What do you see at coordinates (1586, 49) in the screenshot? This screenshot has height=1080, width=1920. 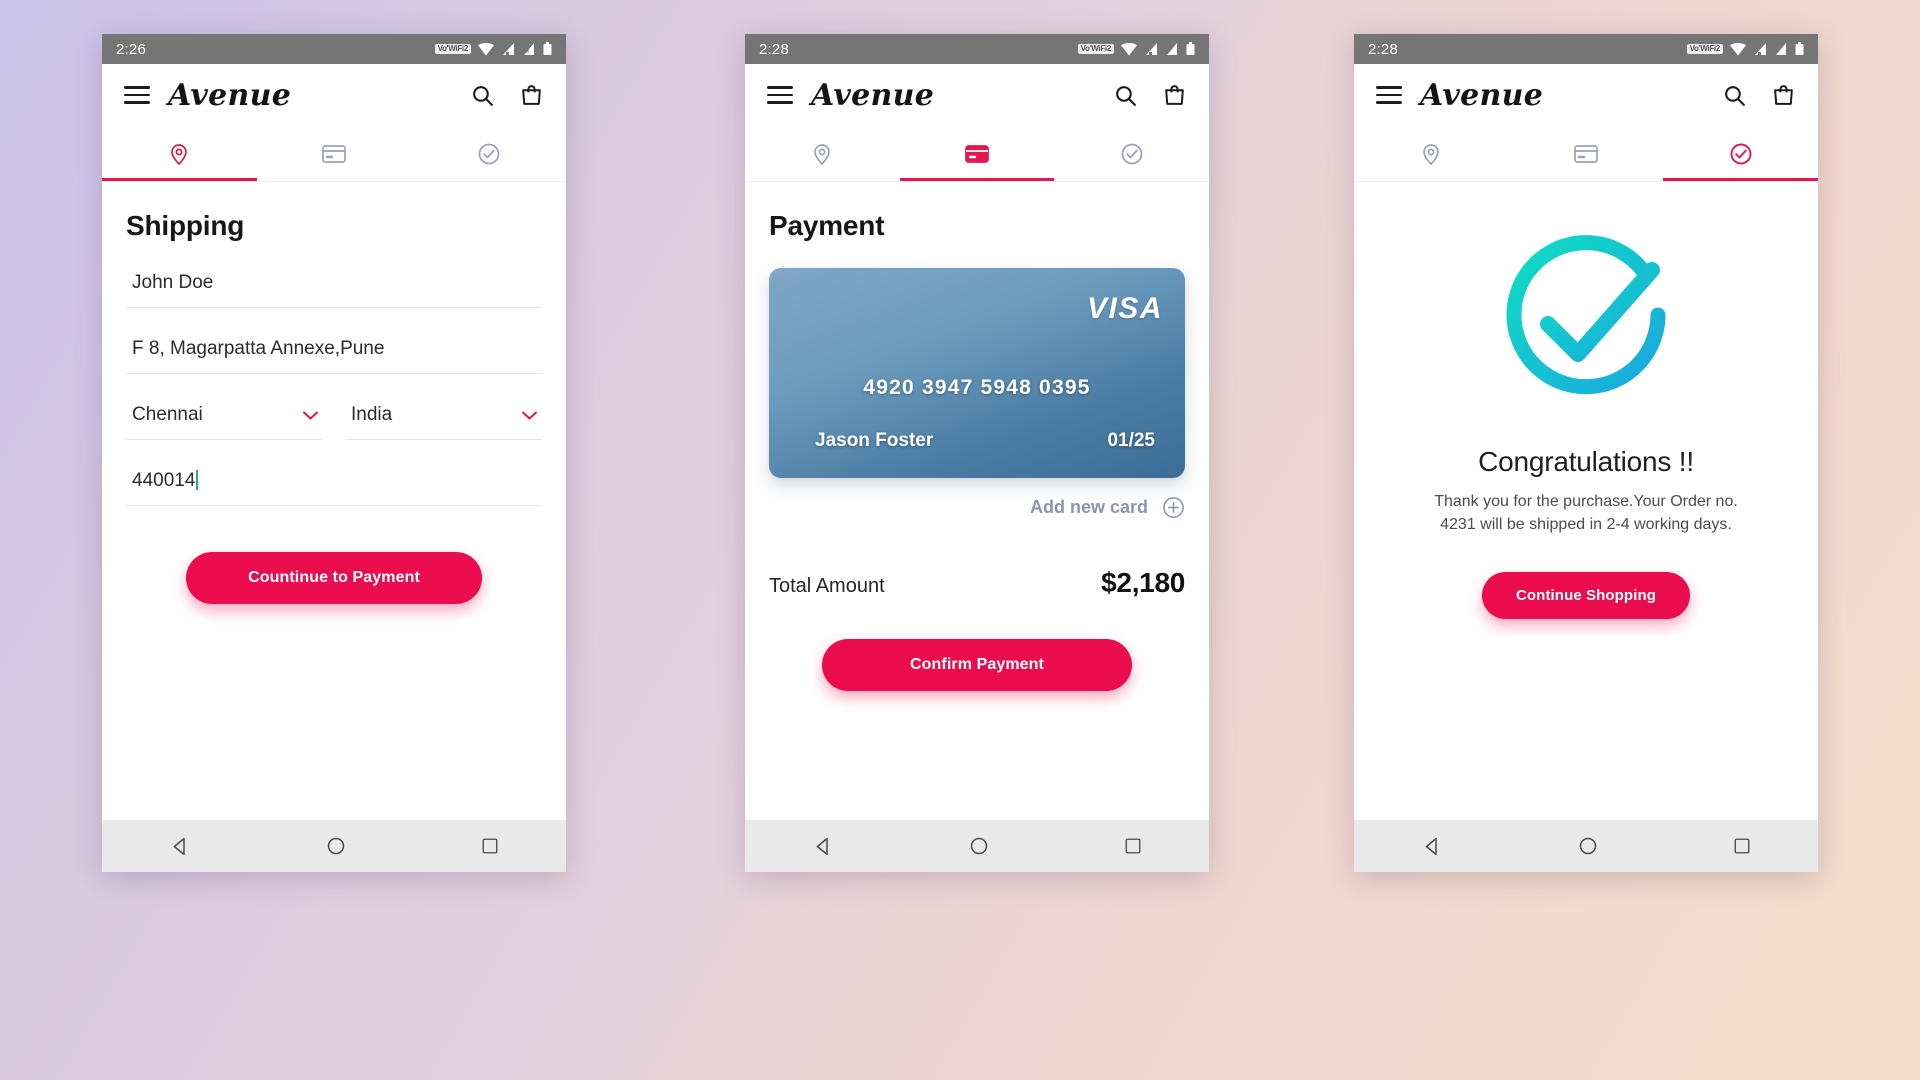 I see `status-bar: 2:28 Vo'WiFi2` at bounding box center [1586, 49].